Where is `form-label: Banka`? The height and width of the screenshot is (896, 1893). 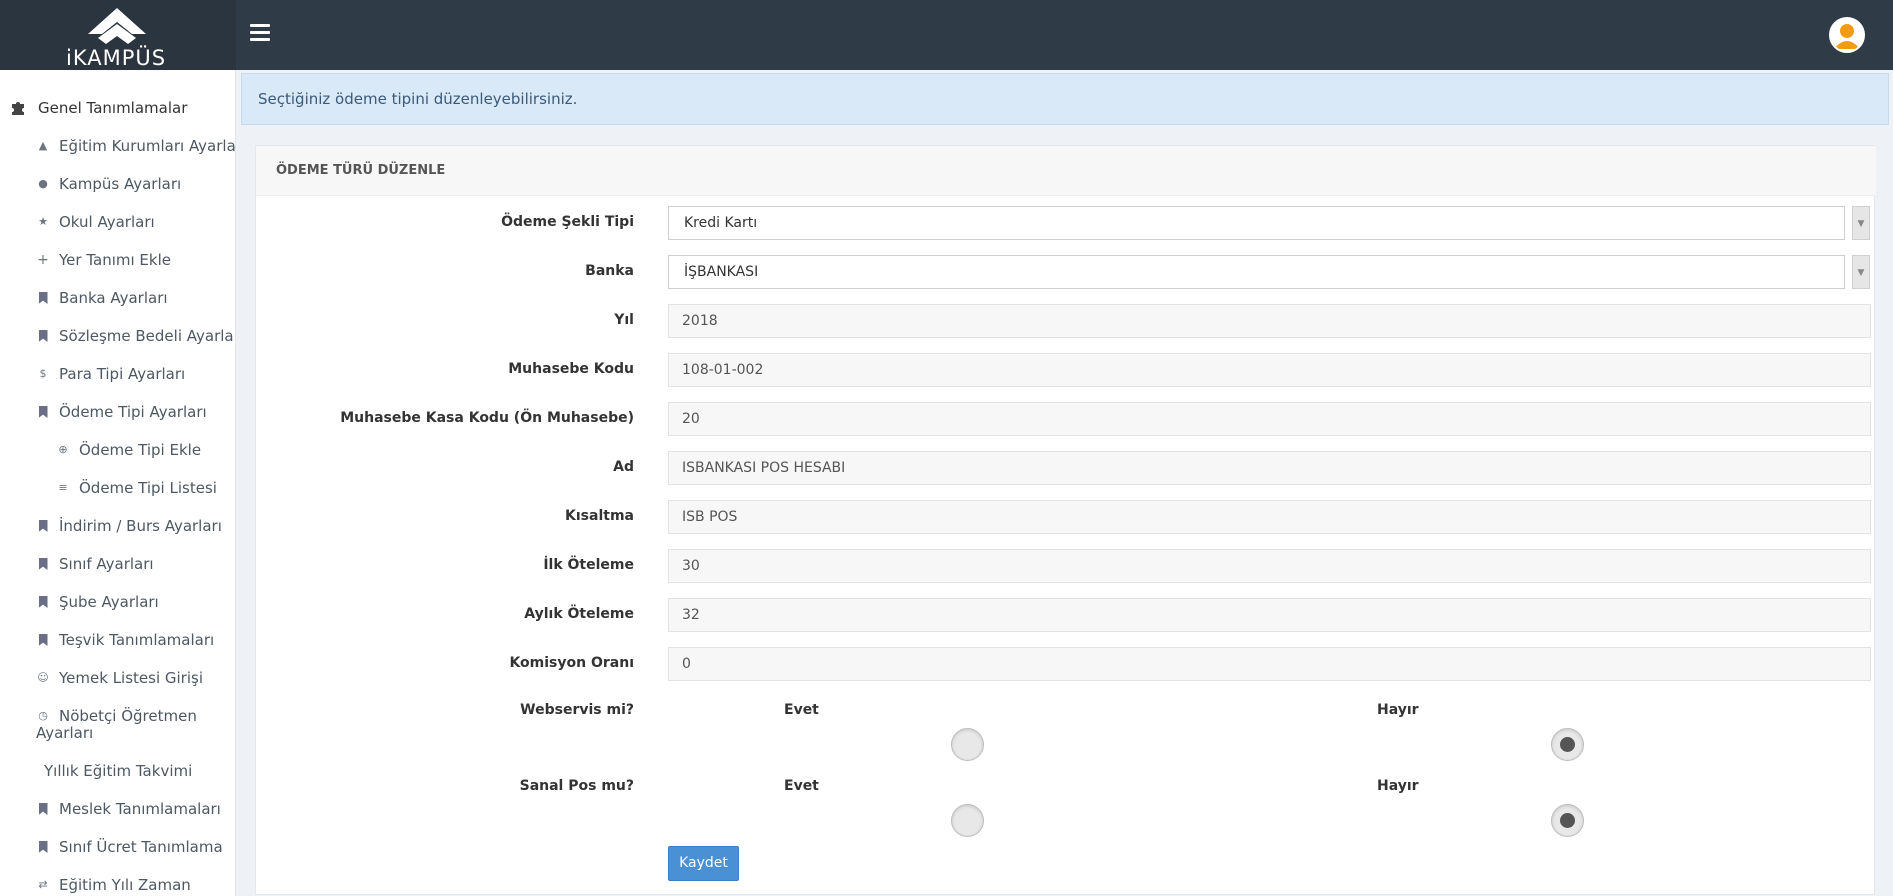 form-label: Banka is located at coordinates (609, 271).